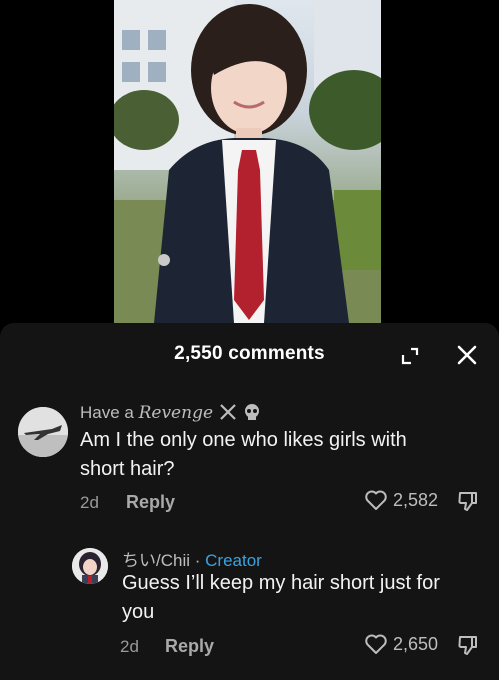 The height and width of the screenshot is (680, 499). I want to click on like-count: 2,582, so click(416, 499).